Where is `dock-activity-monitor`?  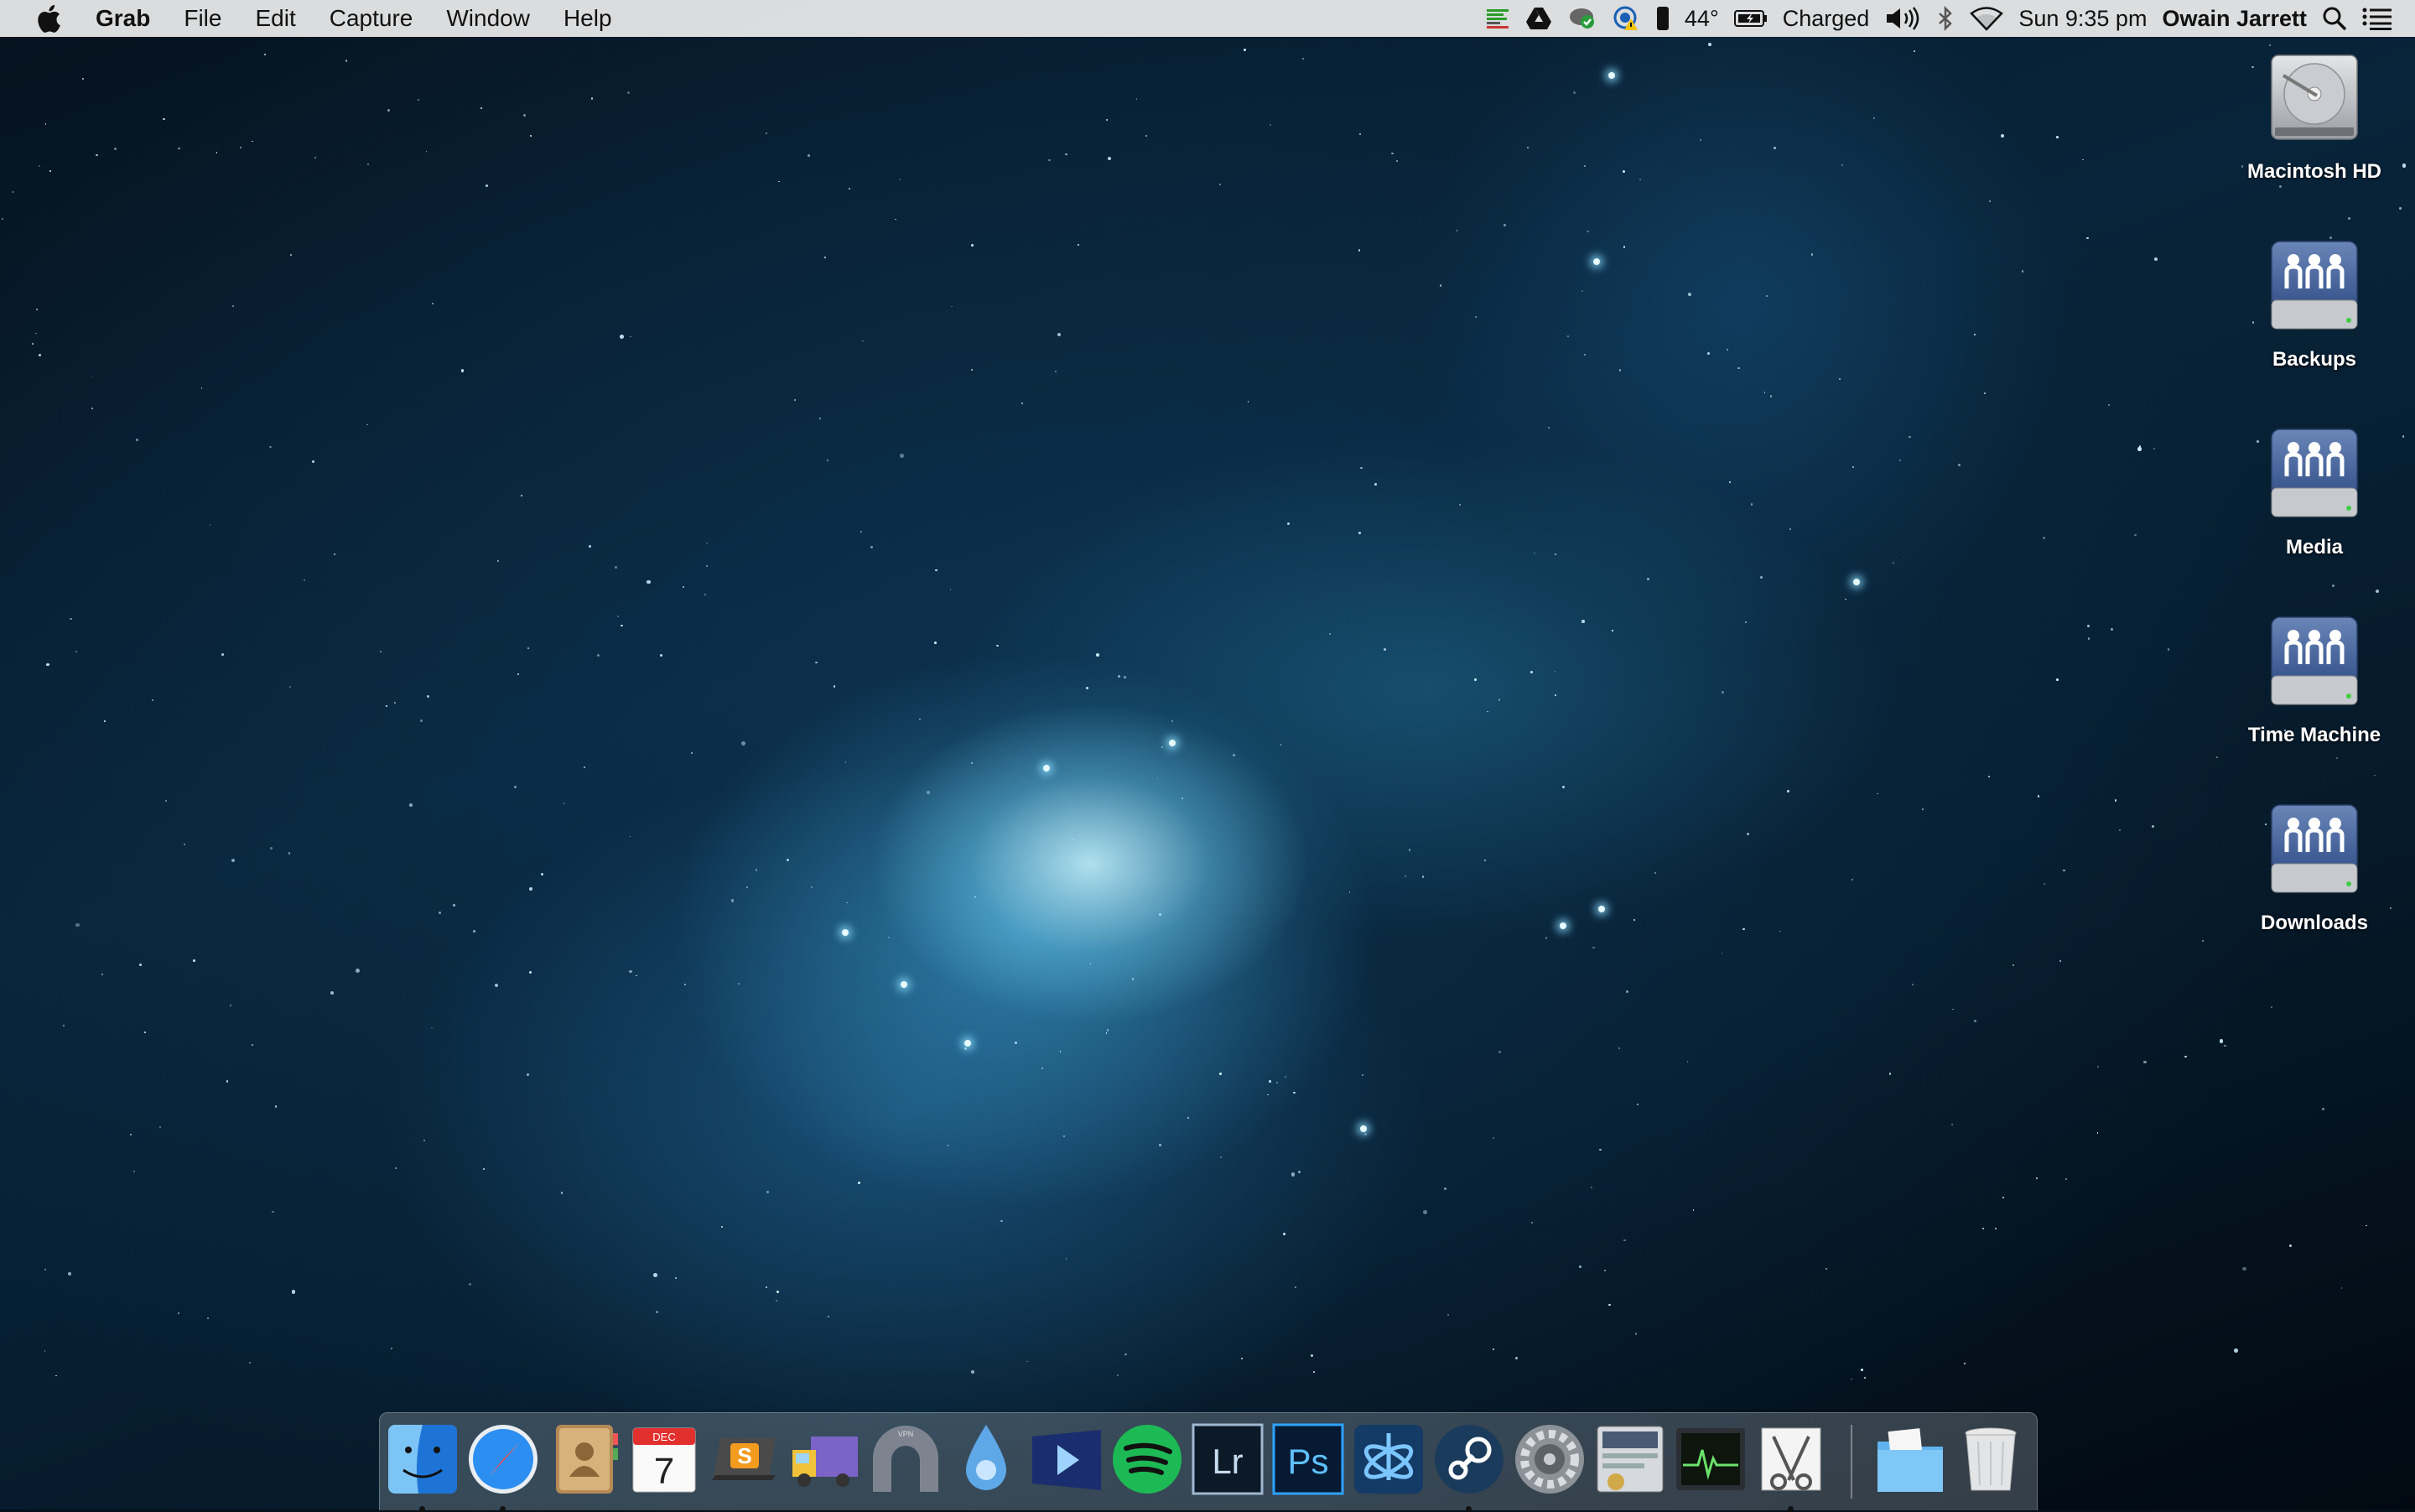 dock-activity-monitor is located at coordinates (1710, 1459).